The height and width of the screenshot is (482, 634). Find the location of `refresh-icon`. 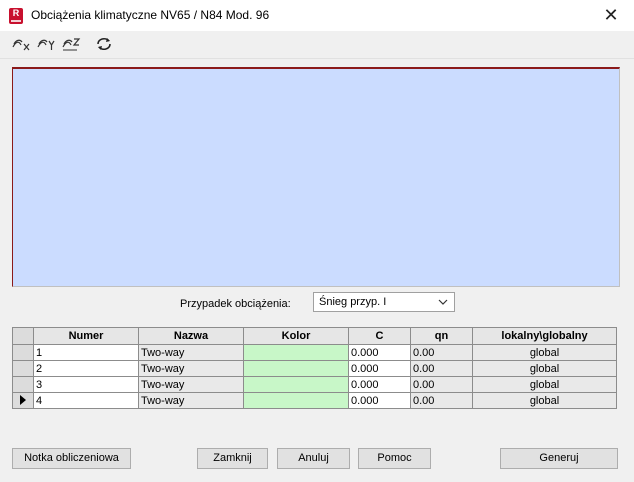

refresh-icon is located at coordinates (104, 44).